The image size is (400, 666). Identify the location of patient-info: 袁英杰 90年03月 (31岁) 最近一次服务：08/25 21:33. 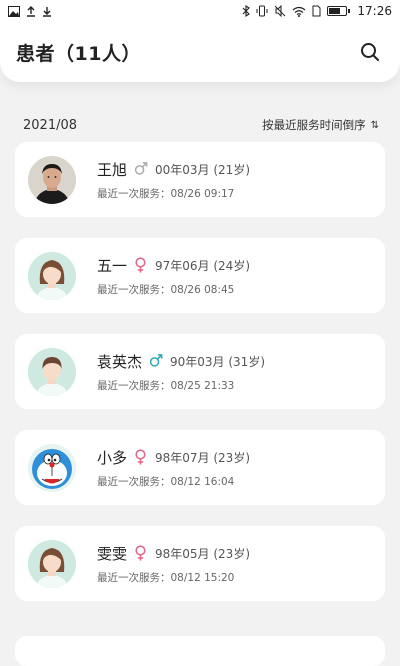
(181, 371).